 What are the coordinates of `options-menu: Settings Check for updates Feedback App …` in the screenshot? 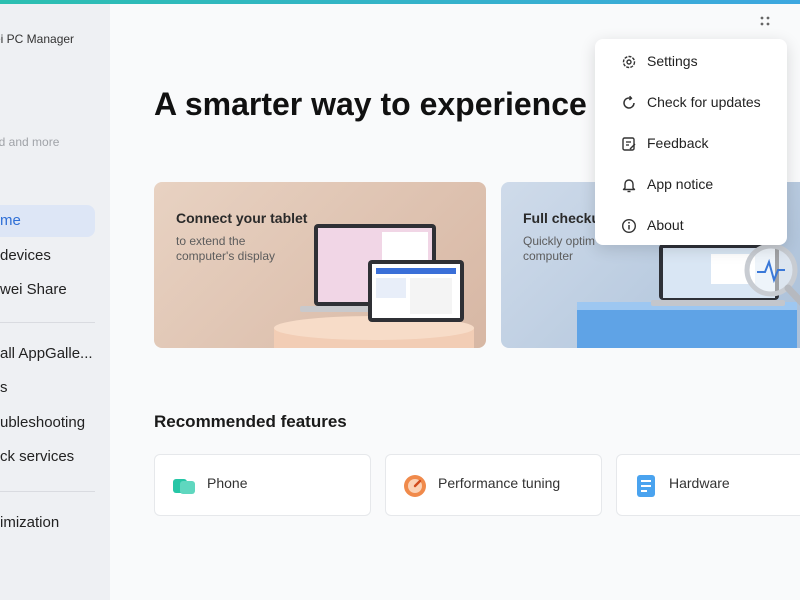 It's located at (691, 142).